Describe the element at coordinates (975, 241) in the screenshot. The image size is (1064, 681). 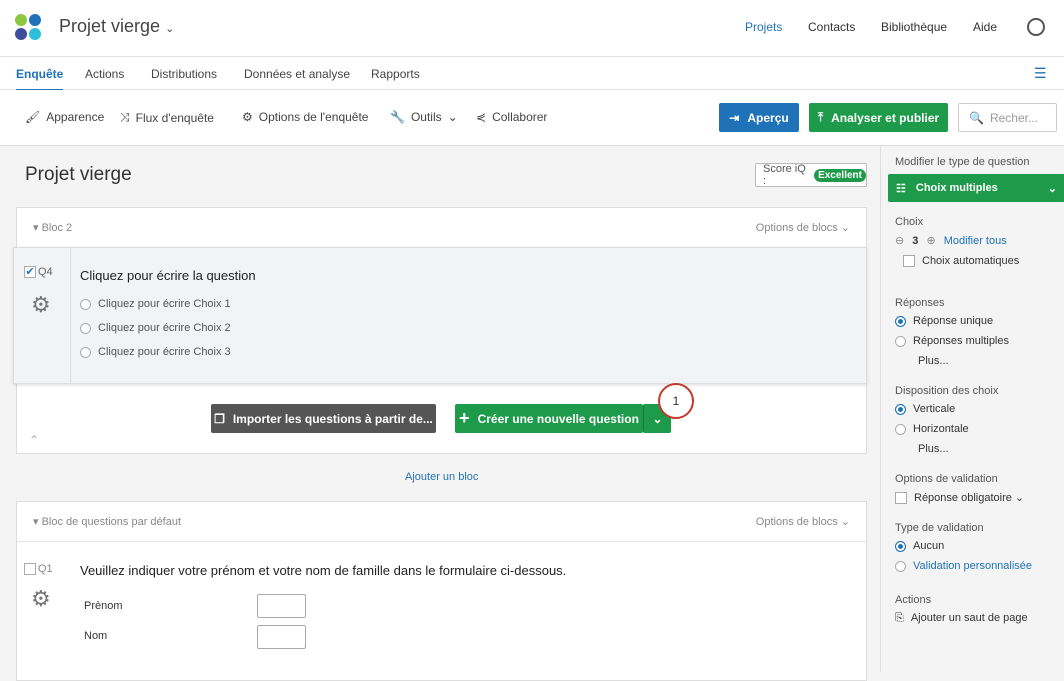
I see `edit-all-link: Modifier tous` at that location.